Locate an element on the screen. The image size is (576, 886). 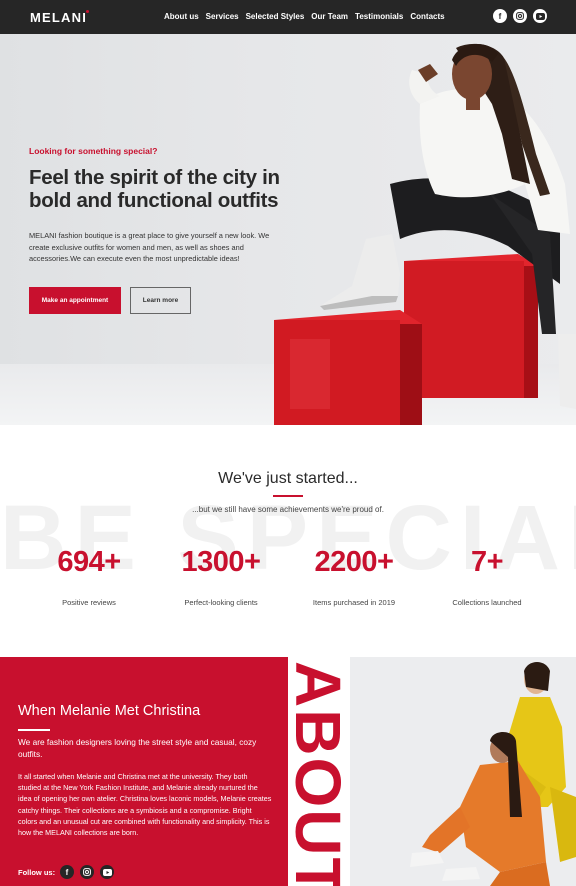
footer-social-links: f is located at coordinates (87, 872).